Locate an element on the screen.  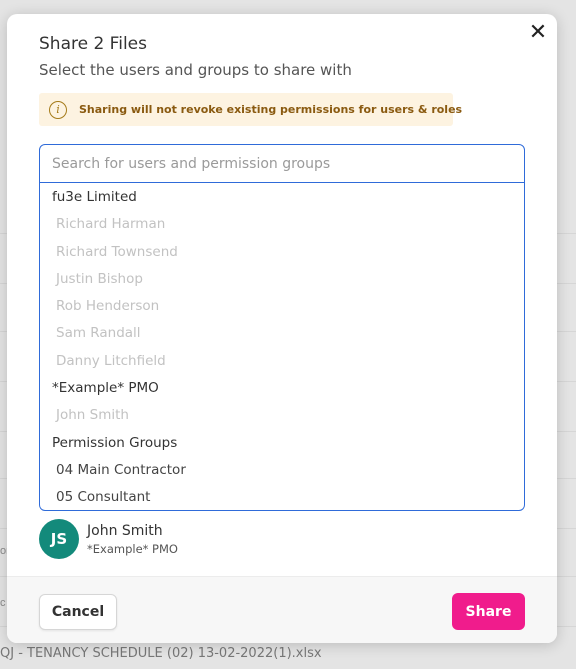
dropdown-option: 05 Consultant is located at coordinates (282, 497).